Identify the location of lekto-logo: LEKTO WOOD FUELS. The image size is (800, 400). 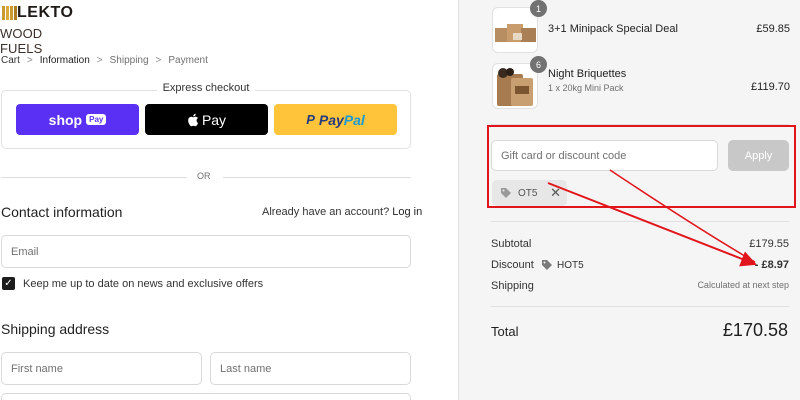
(40, 29).